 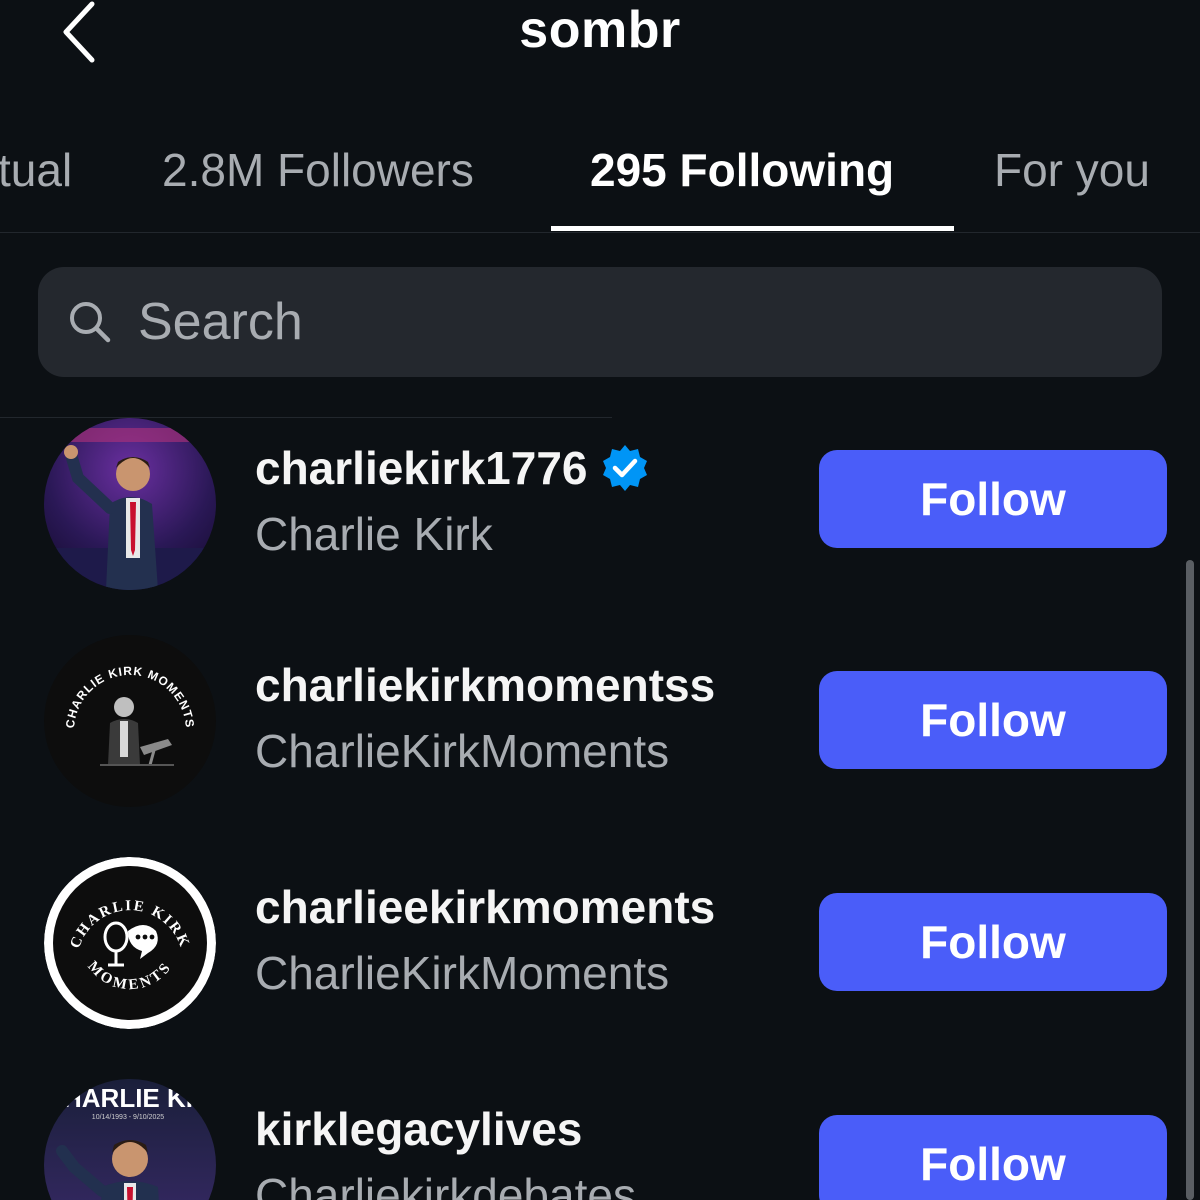 What do you see at coordinates (36, 170) in the screenshot?
I see `tab-mutual: tual` at bounding box center [36, 170].